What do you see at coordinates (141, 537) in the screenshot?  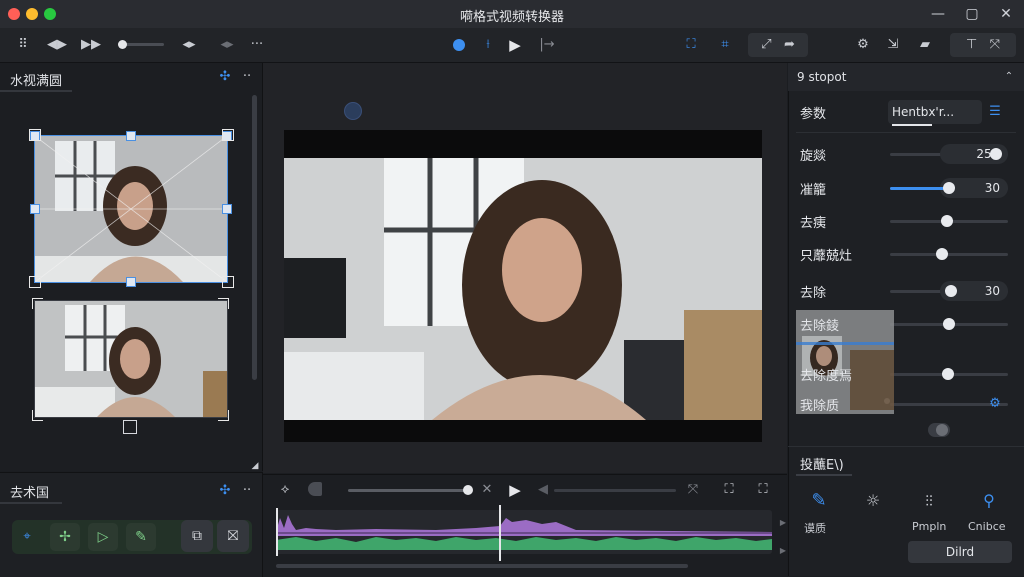 I see `brush-tool-button: ✎` at bounding box center [141, 537].